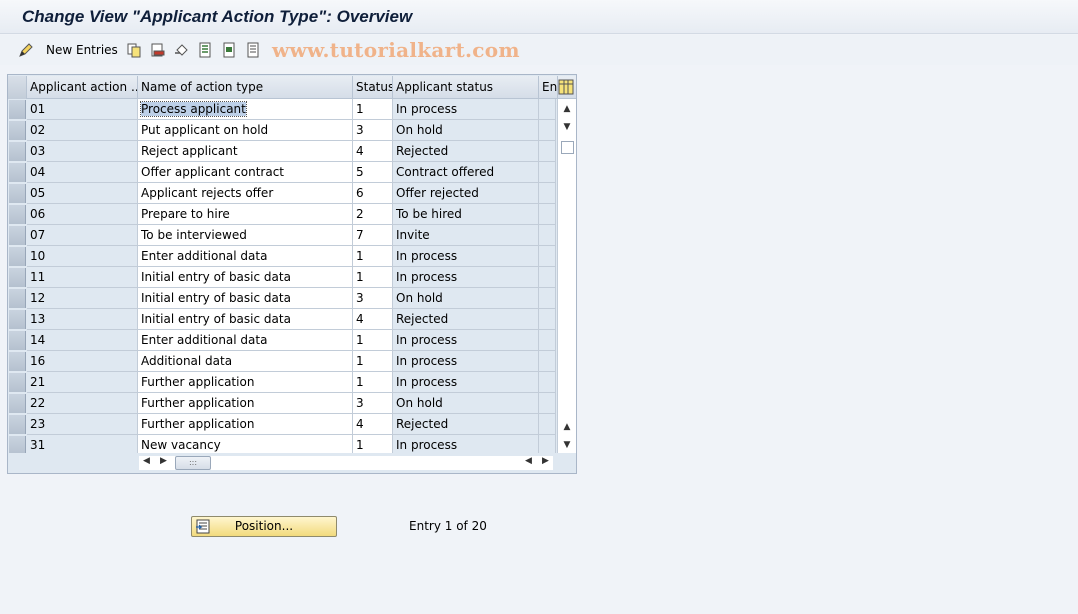 The image size is (1078, 614). Describe the element at coordinates (373, 87) in the screenshot. I see `column-header-status: Status` at that location.